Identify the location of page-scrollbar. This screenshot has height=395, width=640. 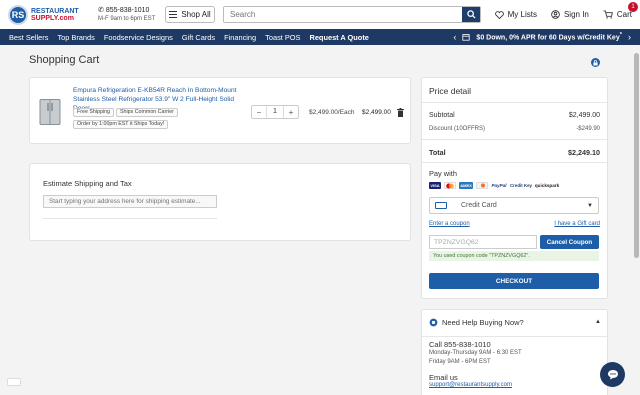
(636, 220).